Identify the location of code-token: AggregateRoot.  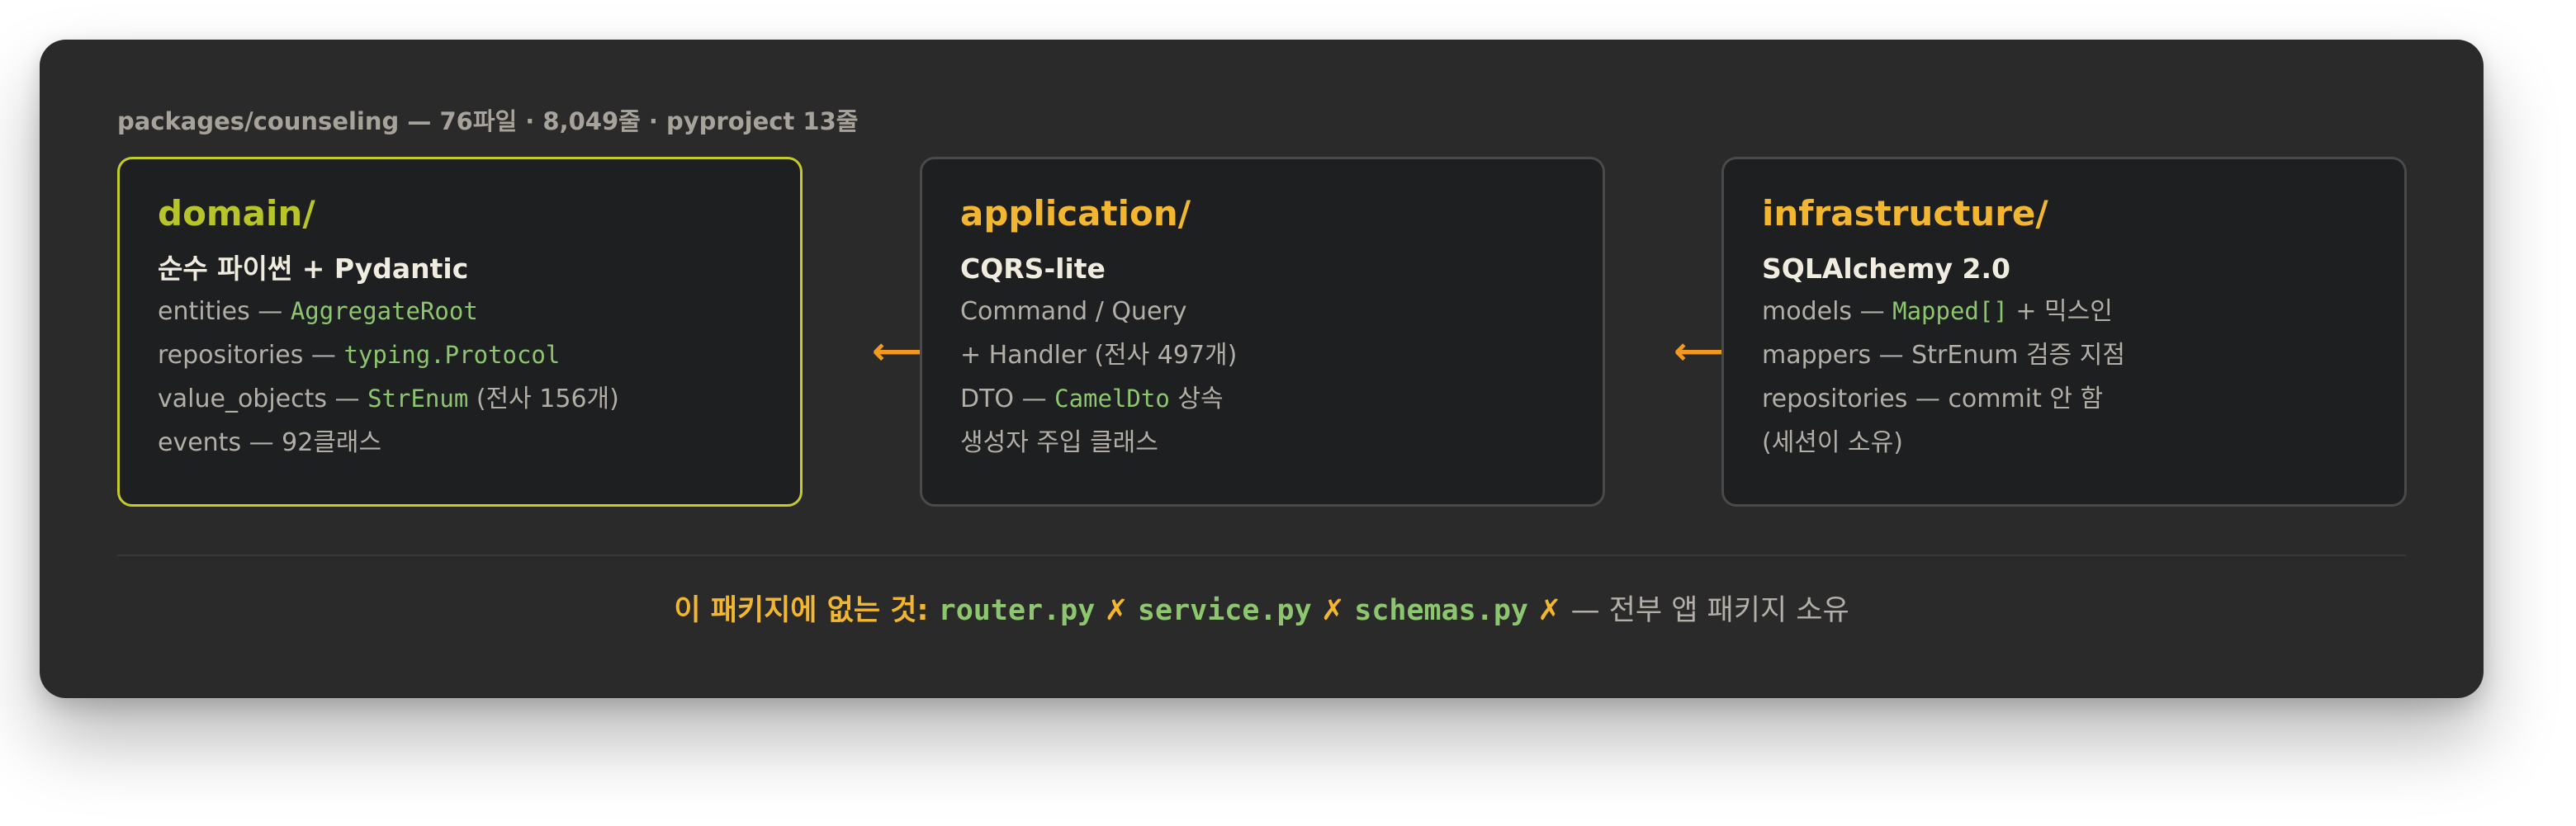
(384, 311).